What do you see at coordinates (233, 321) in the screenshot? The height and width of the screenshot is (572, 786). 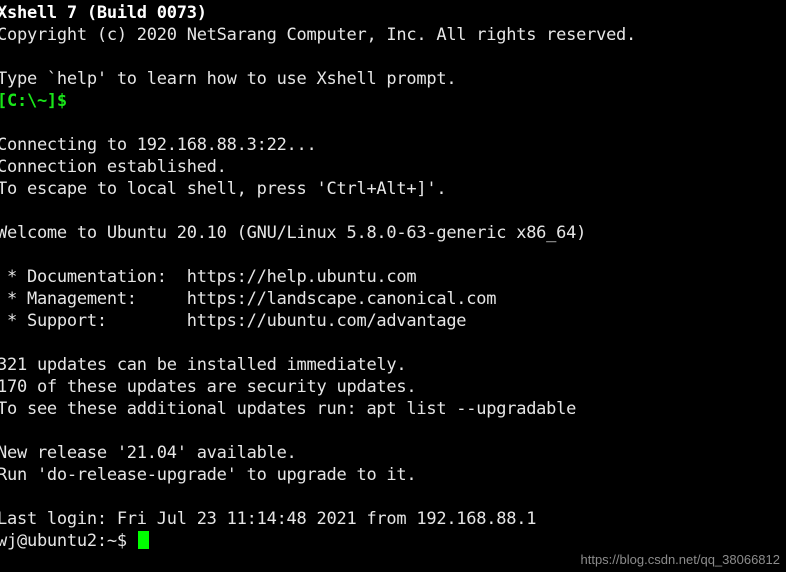 I see `terminal-line-text: * Support: https://ubuntu.com/advantage` at bounding box center [233, 321].